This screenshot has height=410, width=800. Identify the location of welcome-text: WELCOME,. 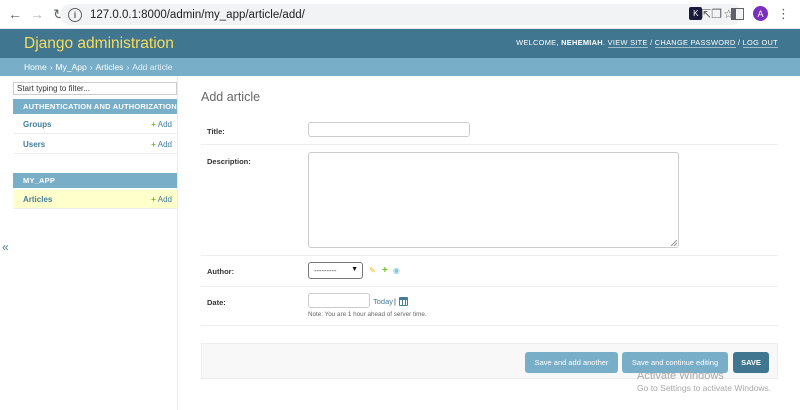
(537, 42).